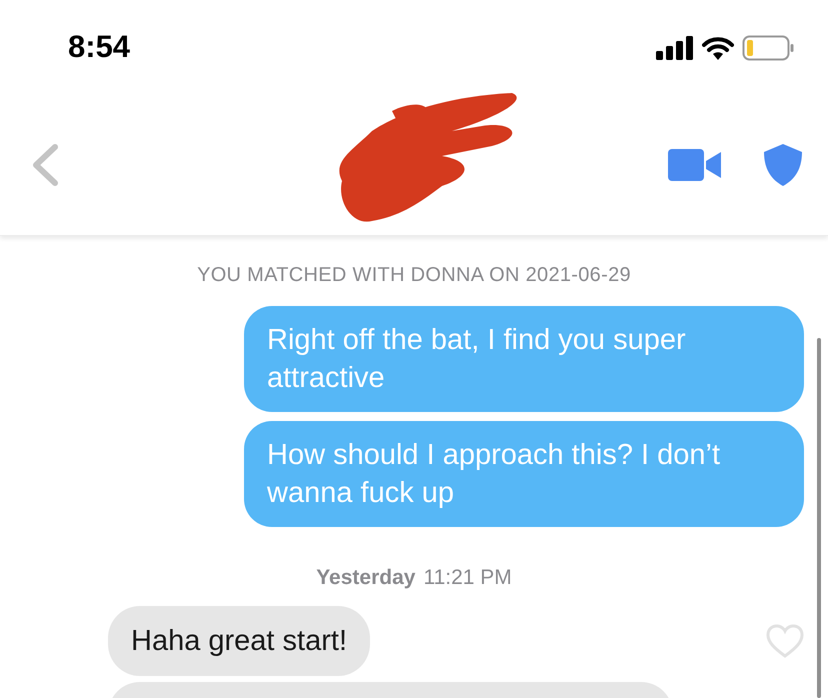 This screenshot has height=698, width=828. What do you see at coordinates (366, 578) in the screenshot?
I see `timestamp-day: Yesterday` at bounding box center [366, 578].